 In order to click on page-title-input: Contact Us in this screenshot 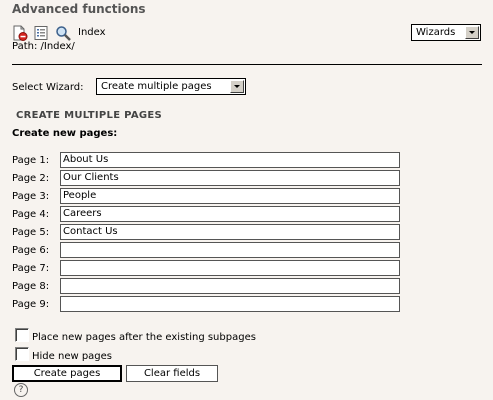, I will do `click(230, 232)`.